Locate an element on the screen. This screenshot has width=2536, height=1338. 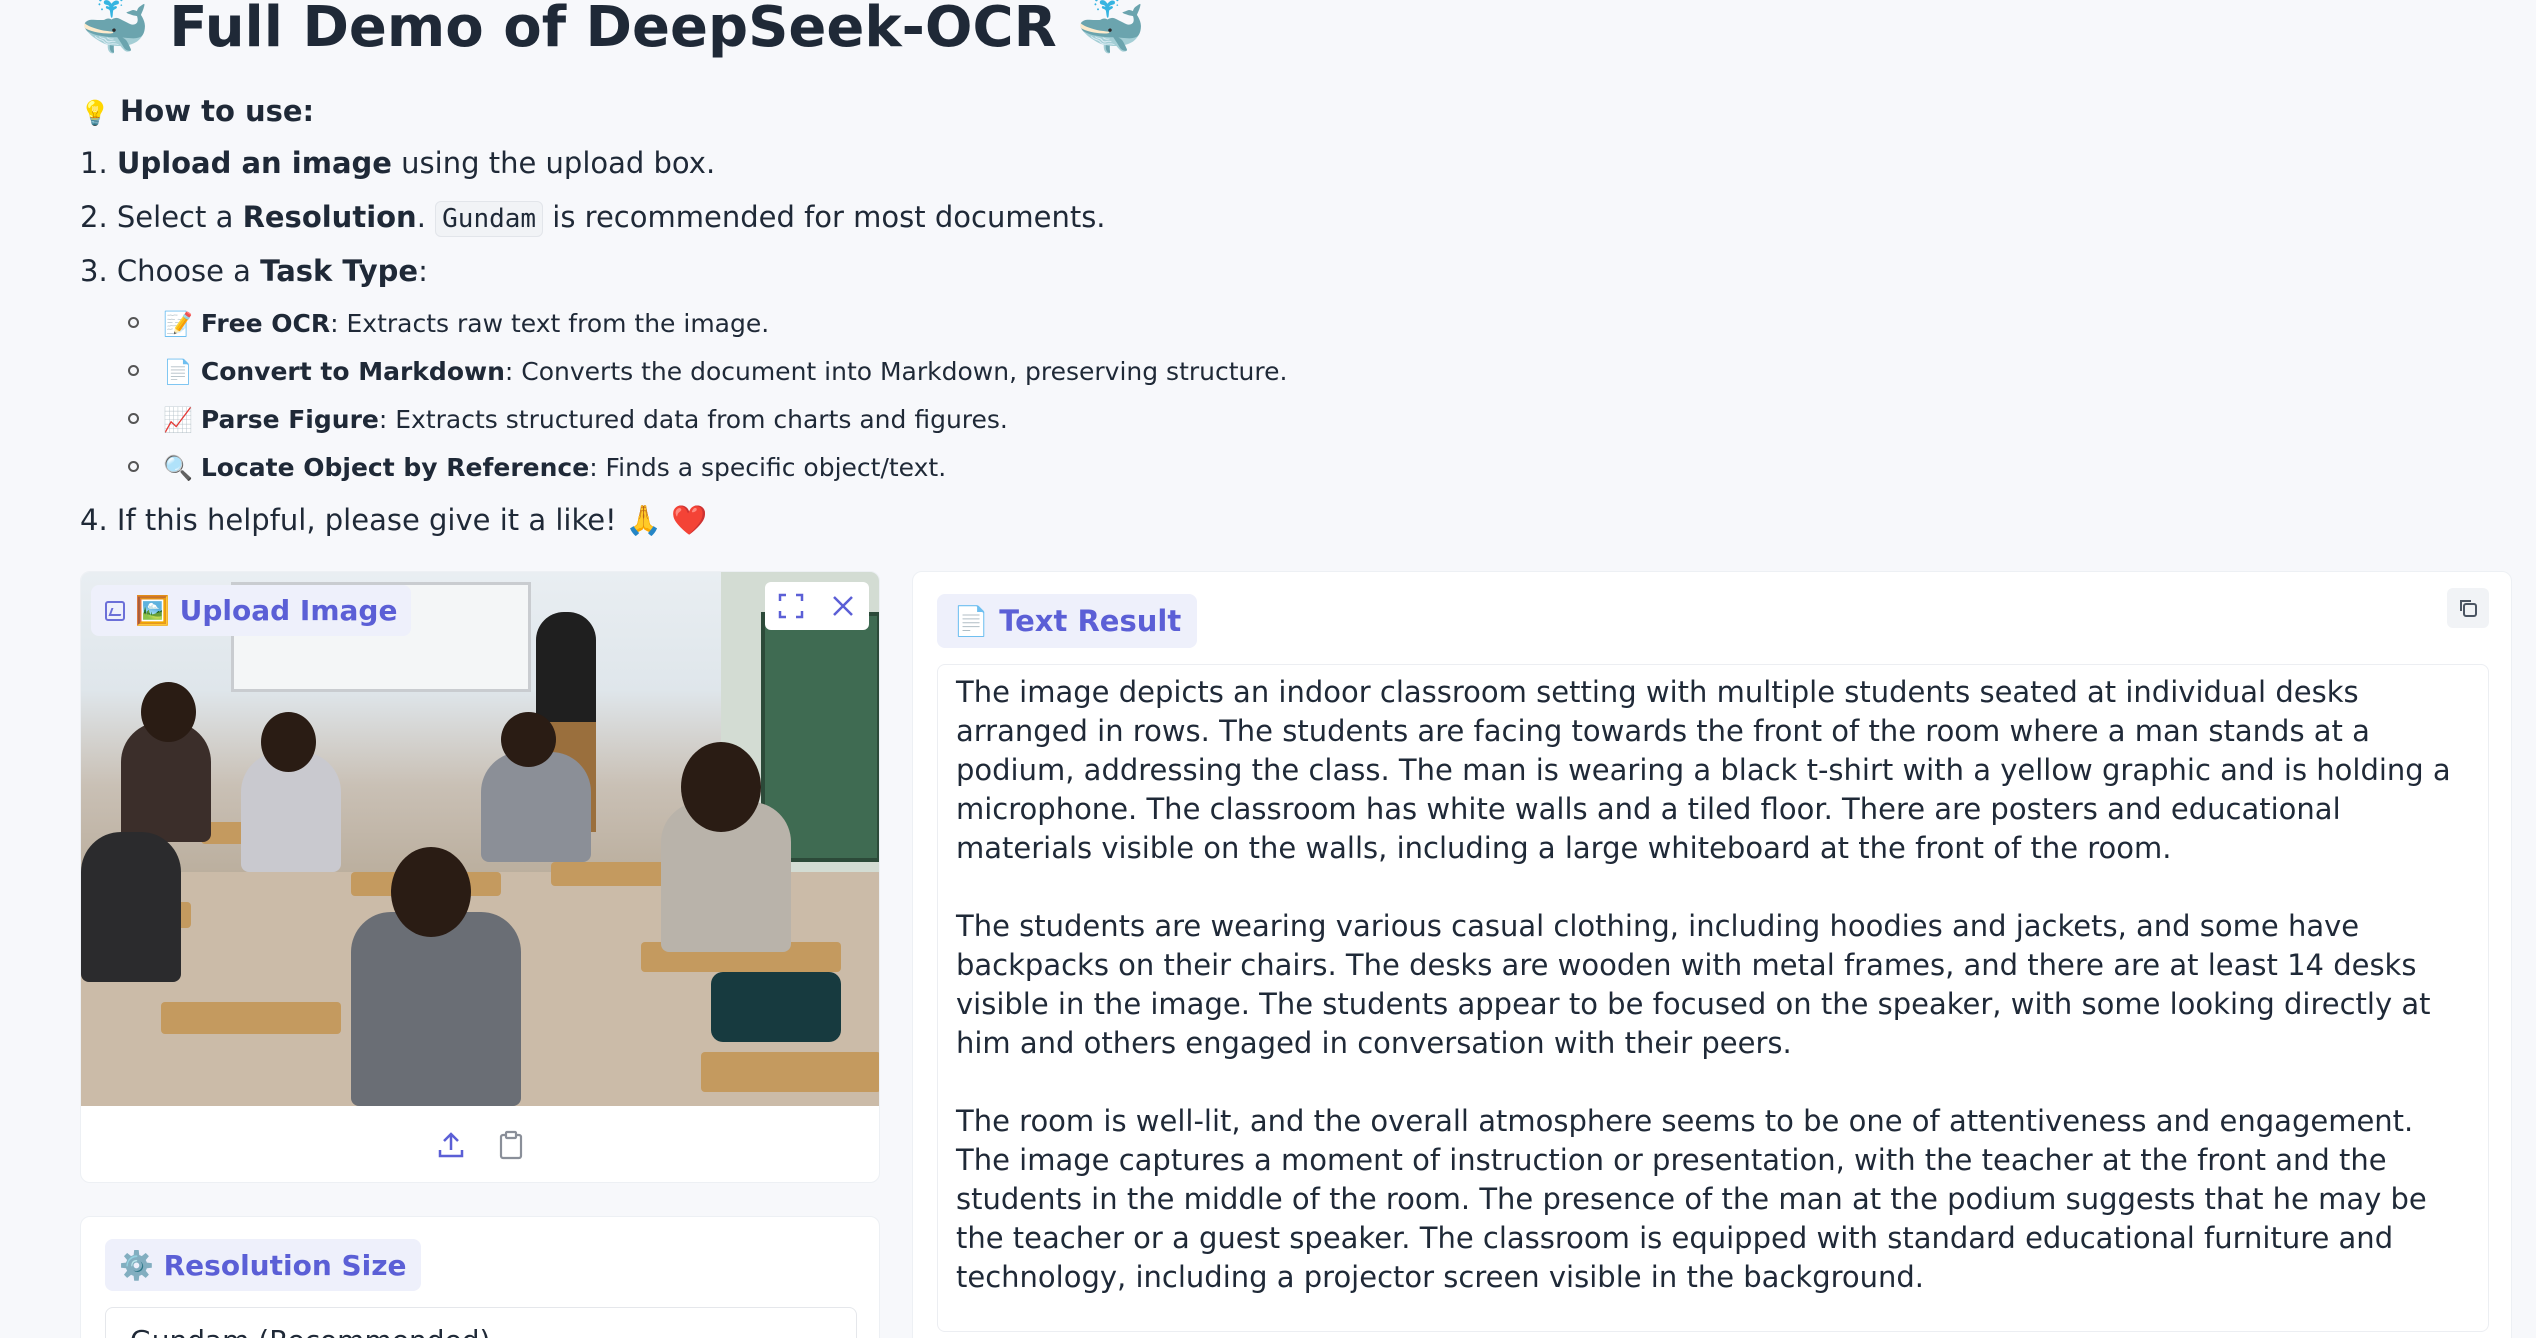
document-icon: 📄 is located at coordinates (178, 372).